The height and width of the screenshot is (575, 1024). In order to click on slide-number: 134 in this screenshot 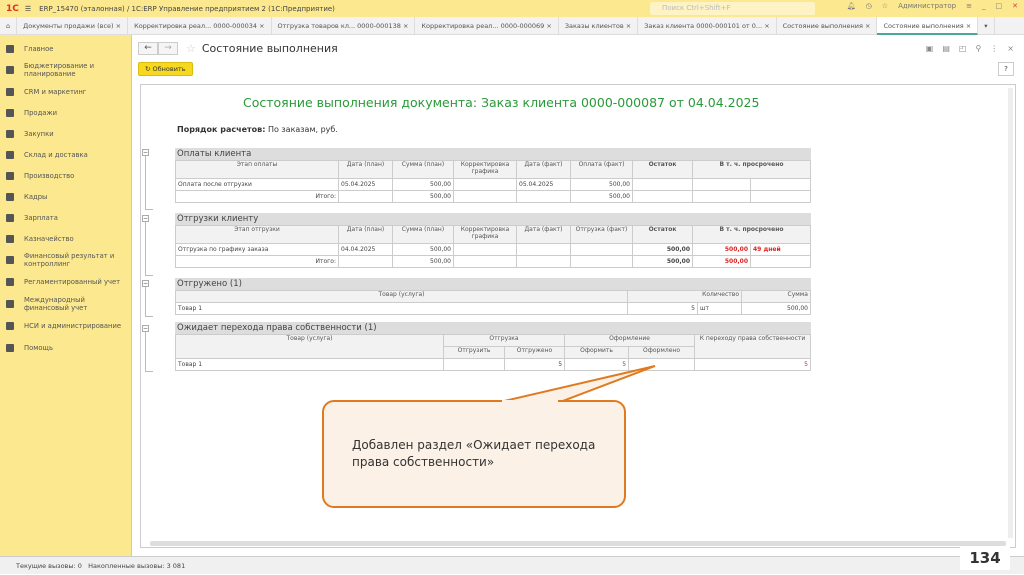, I will do `click(985, 558)`.